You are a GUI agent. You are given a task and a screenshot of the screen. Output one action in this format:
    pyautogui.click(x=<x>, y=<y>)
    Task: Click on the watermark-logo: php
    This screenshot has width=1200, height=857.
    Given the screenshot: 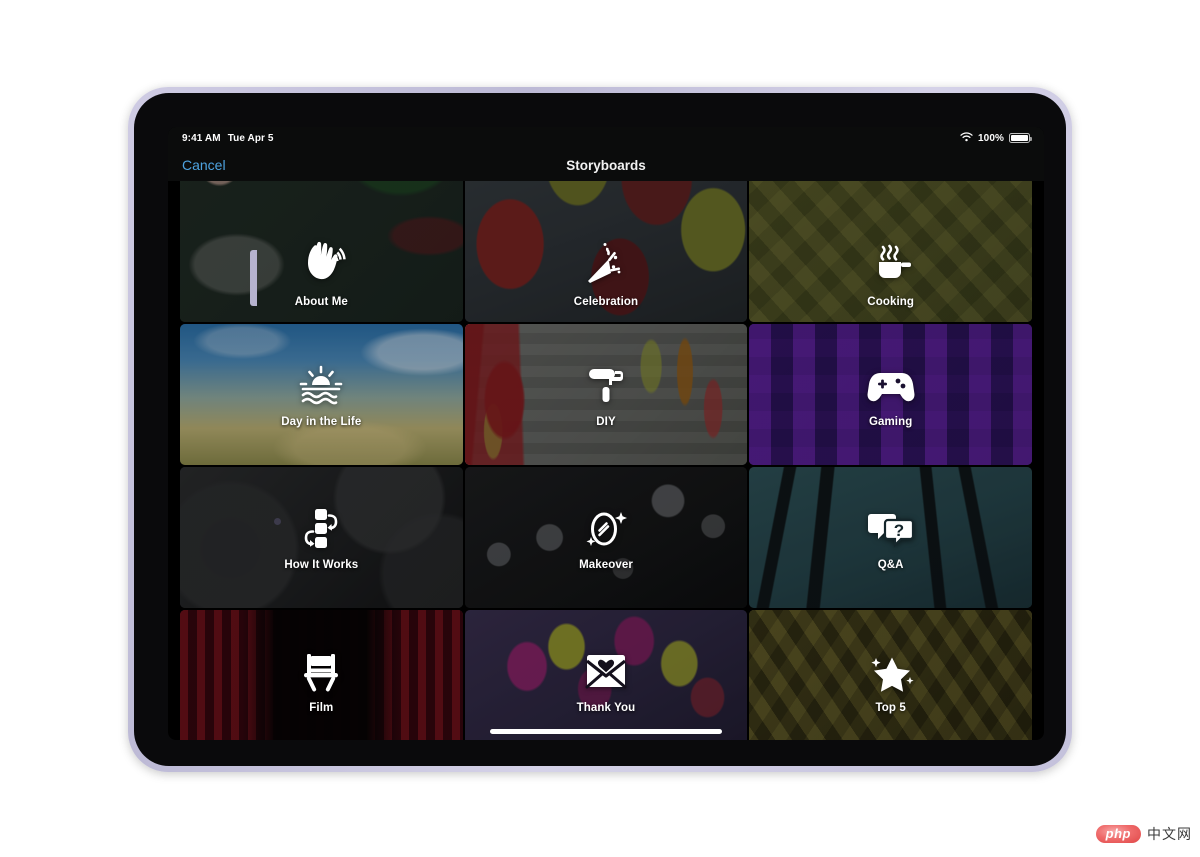 What is the action you would take?
    pyautogui.click(x=1118, y=834)
    